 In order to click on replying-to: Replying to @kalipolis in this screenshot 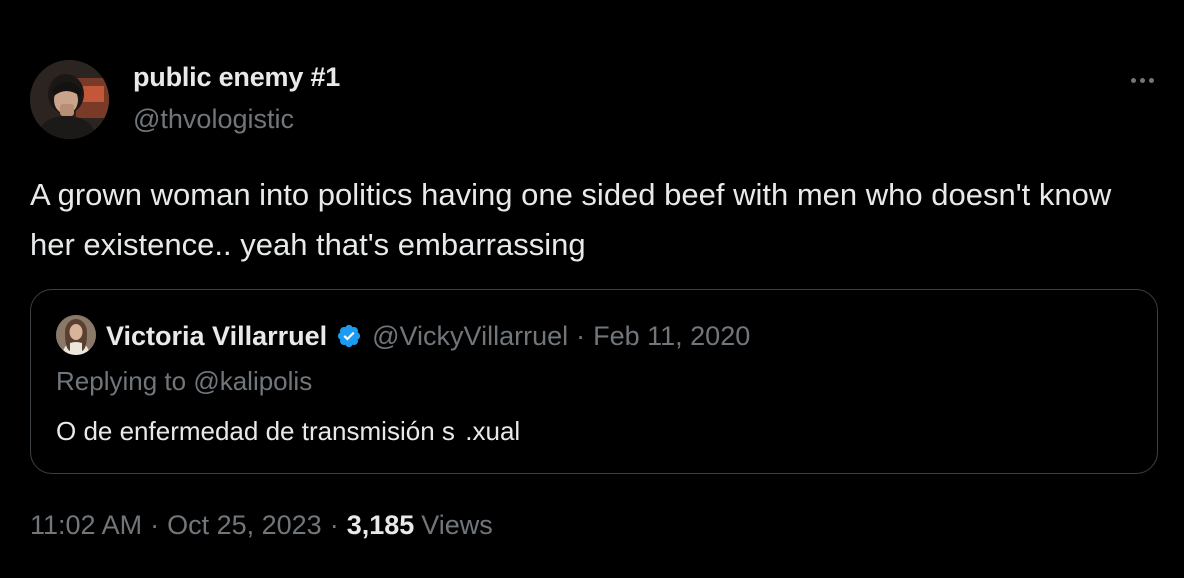, I will do `click(184, 381)`.